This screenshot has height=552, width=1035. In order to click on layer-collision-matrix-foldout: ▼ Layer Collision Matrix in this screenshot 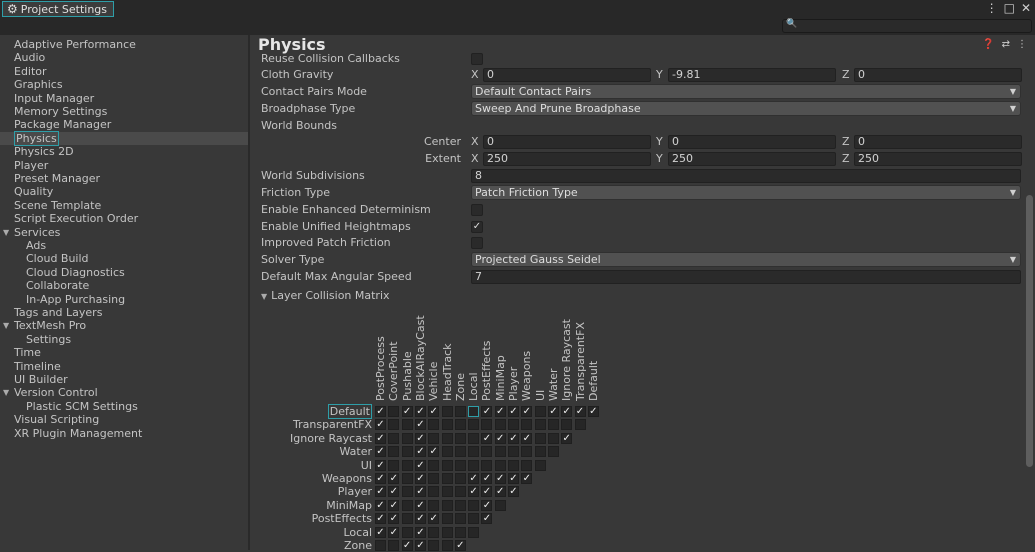, I will do `click(325, 296)`.